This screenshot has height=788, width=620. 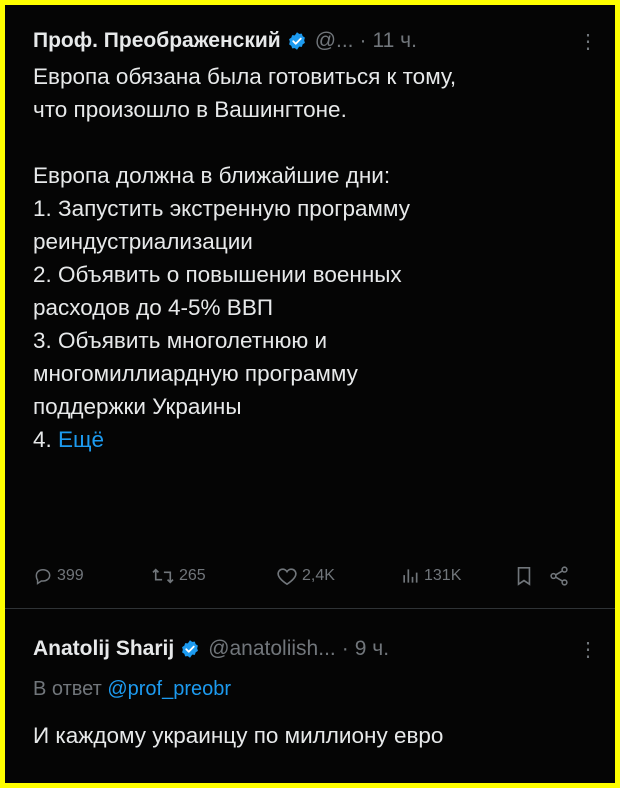 What do you see at coordinates (238, 735) in the screenshot?
I see `reply-text: И каждому украинцу по миллиону евро` at bounding box center [238, 735].